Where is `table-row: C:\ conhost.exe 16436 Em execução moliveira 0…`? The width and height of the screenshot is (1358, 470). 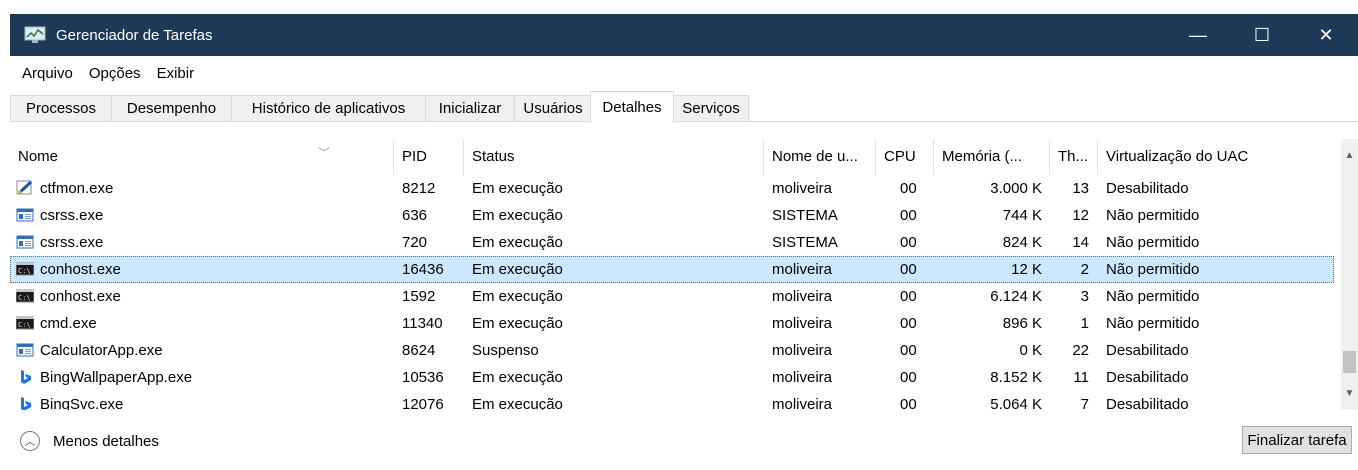 table-row: C:\ conhost.exe 16436 Em execução moliveira 0… is located at coordinates (672, 269).